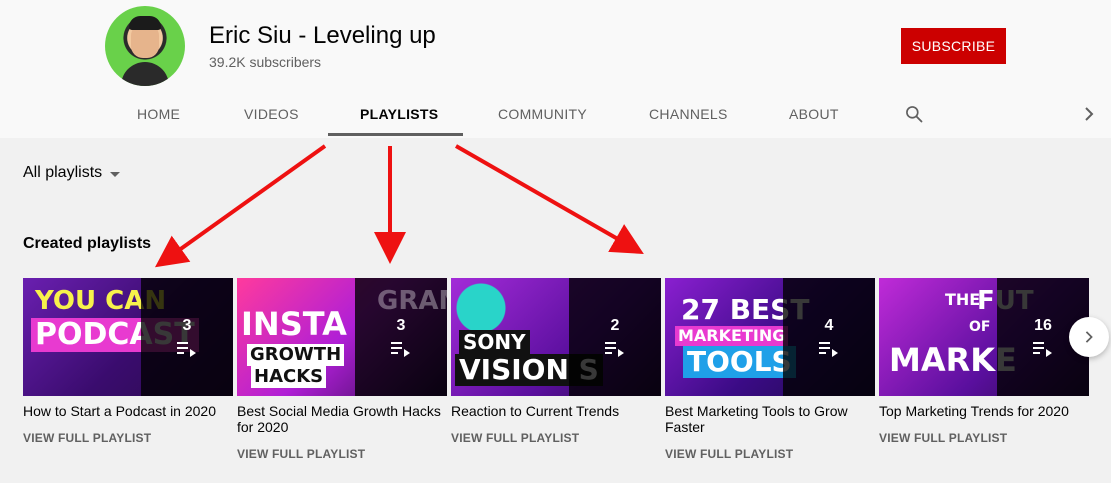 This screenshot has height=483, width=1111. I want to click on video-count: 4, so click(829, 325).